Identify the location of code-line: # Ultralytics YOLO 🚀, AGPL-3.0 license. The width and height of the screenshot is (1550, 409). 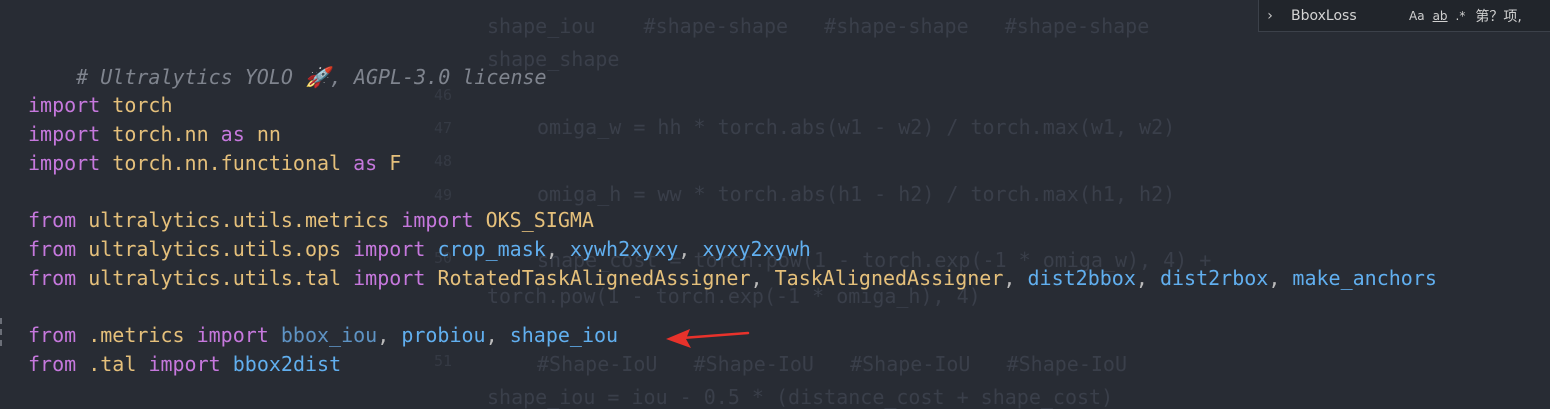
(732, 61).